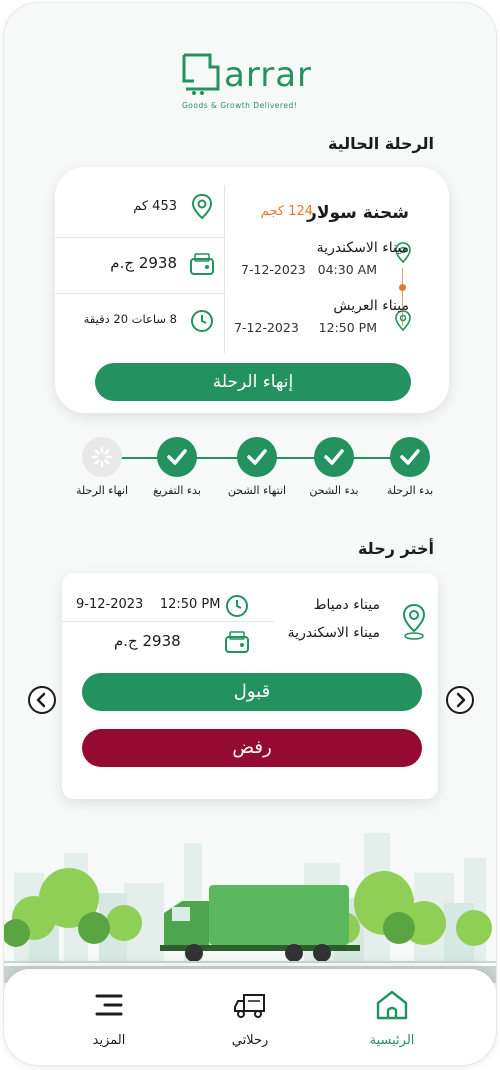 The width and height of the screenshot is (500, 1070). I want to click on distance-value: 453 كم, so click(155, 206).